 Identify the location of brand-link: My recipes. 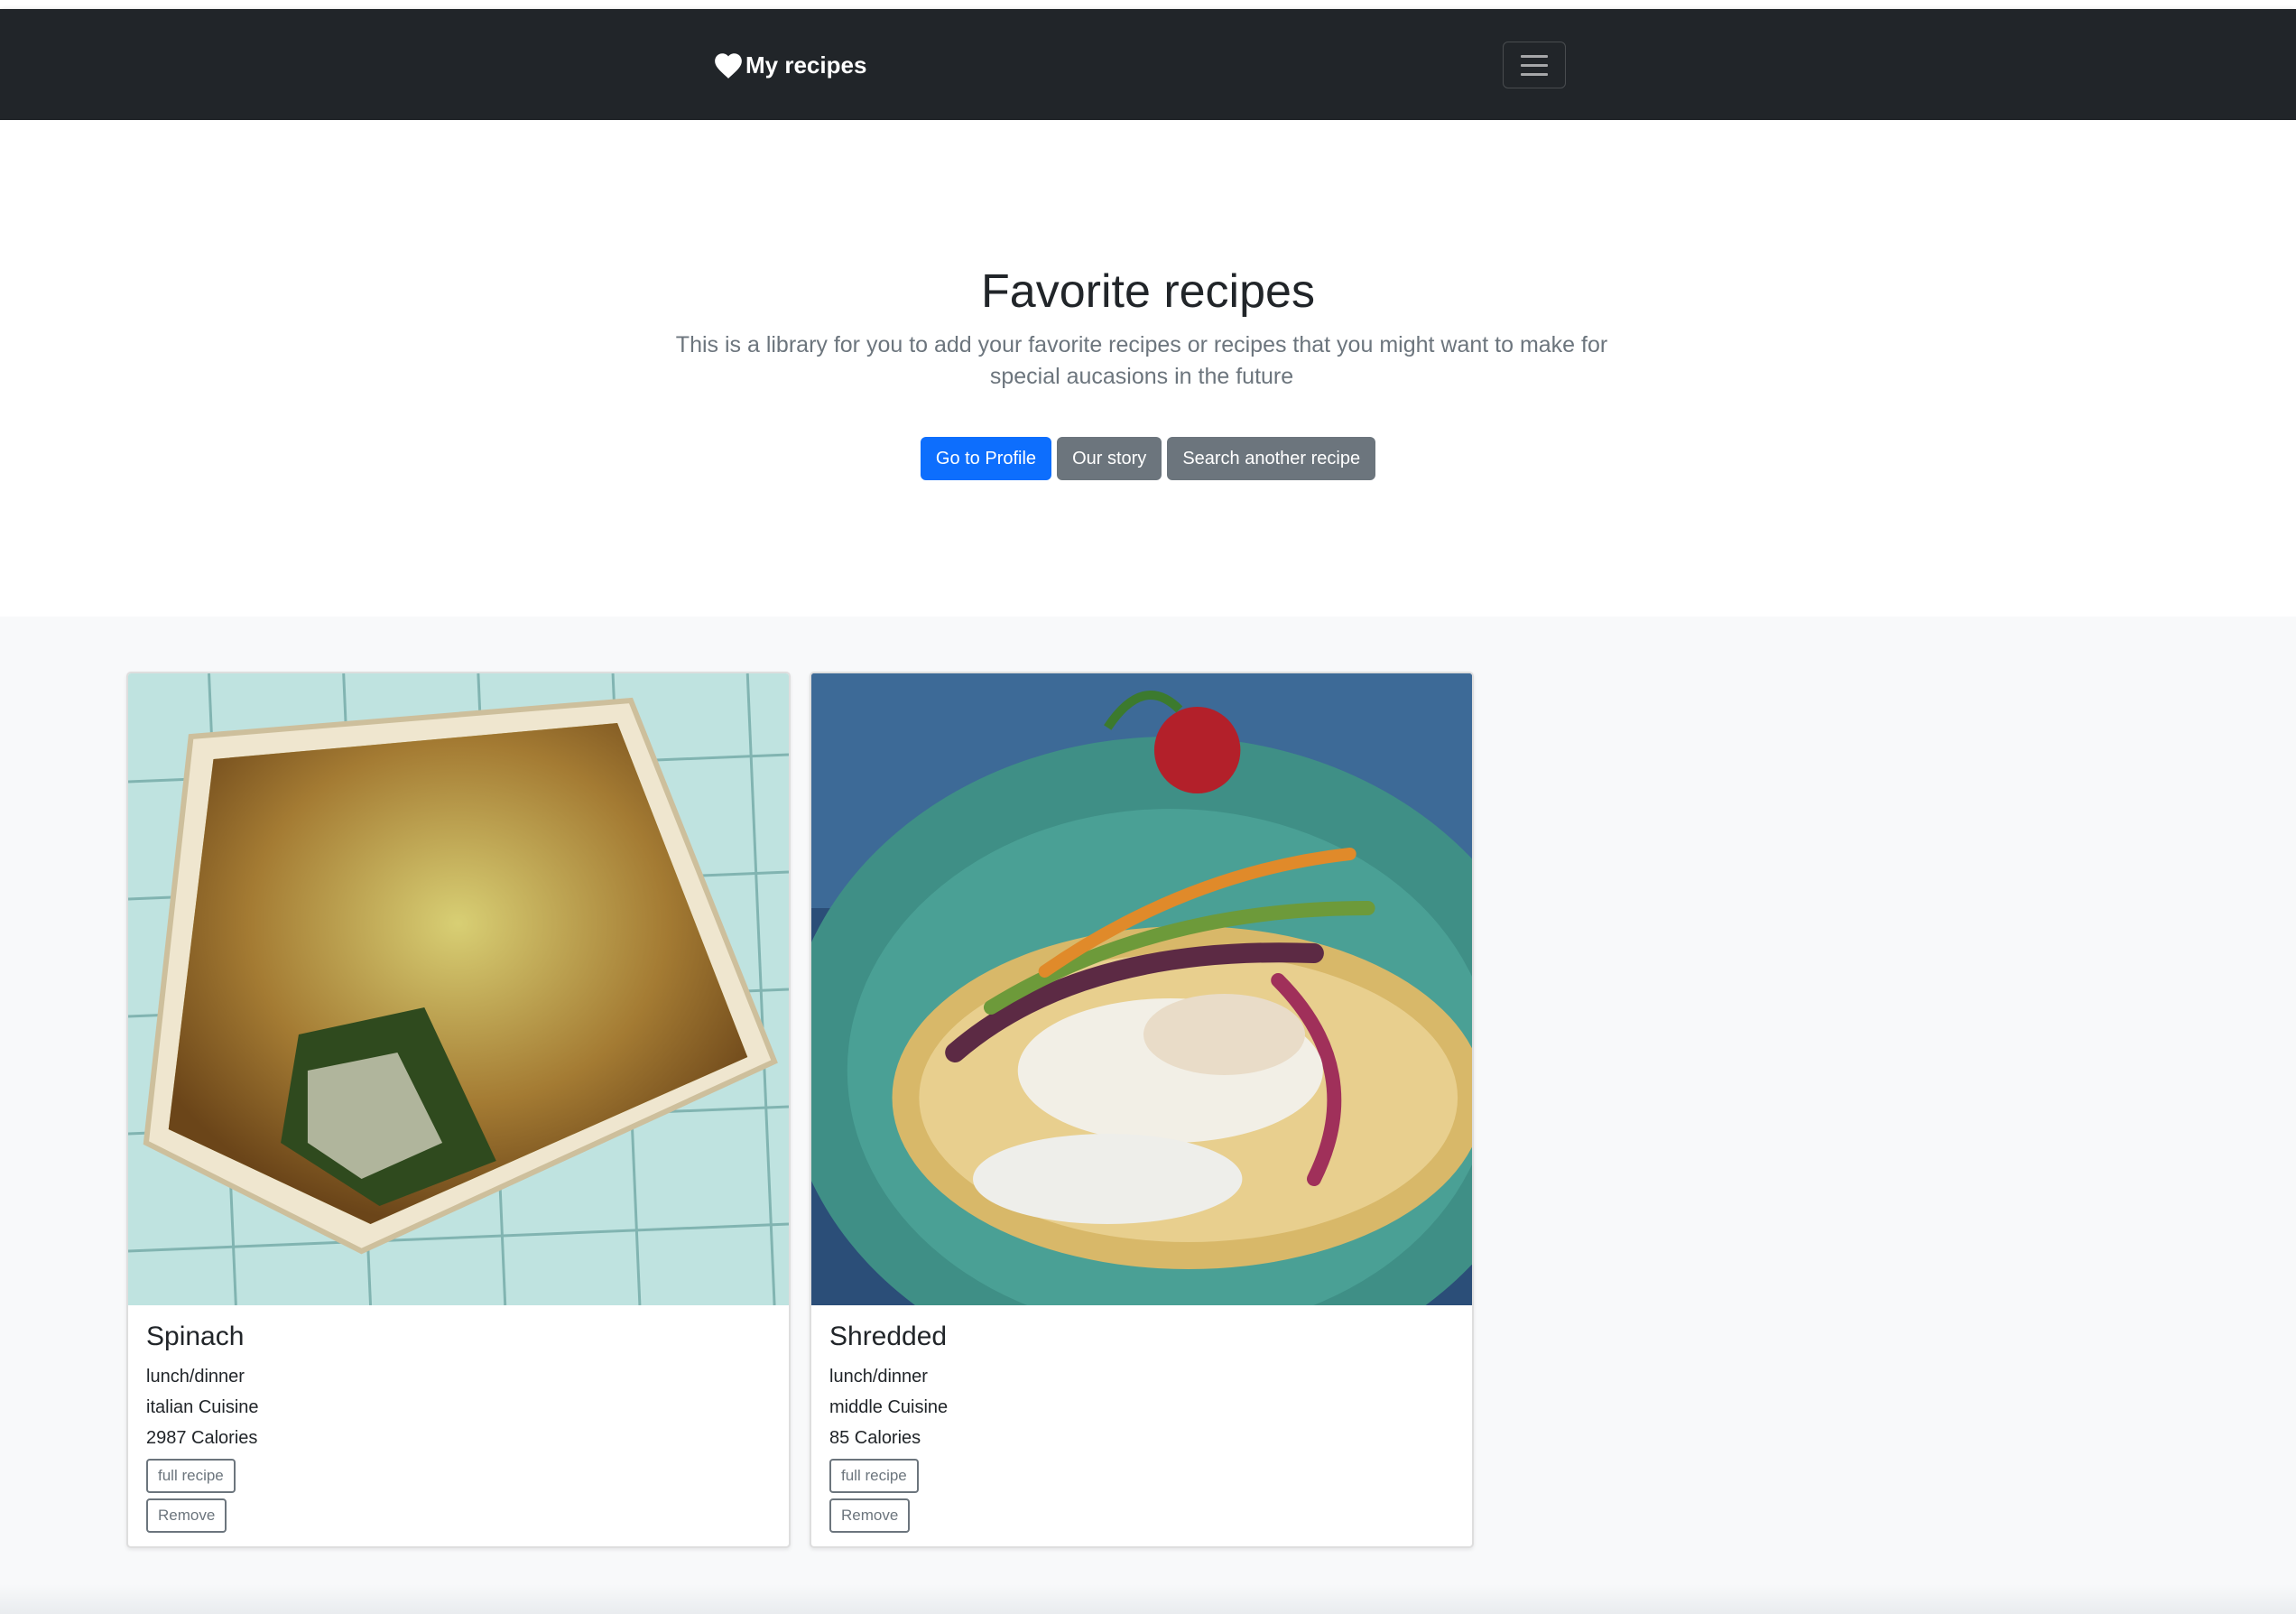
(789, 65).